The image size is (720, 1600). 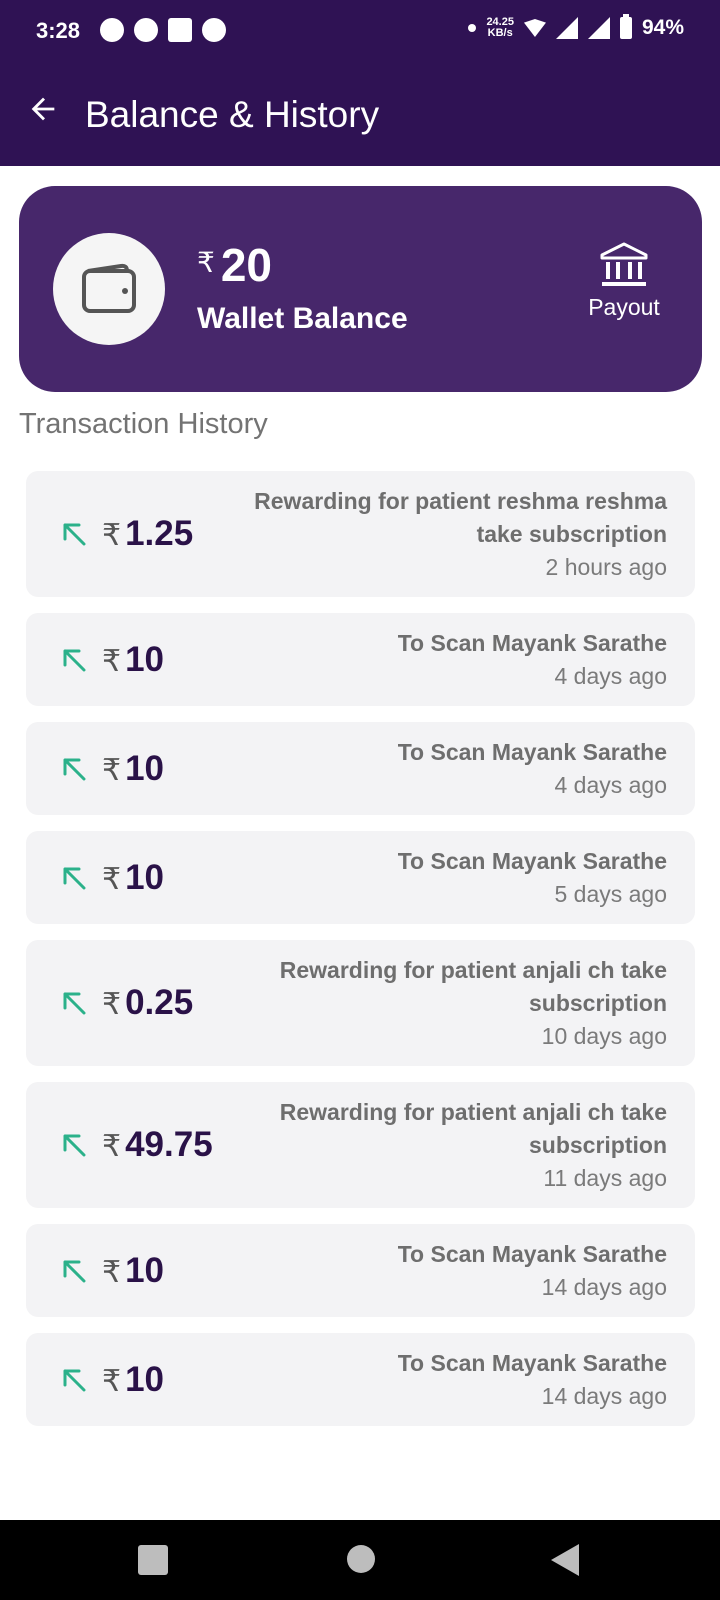 What do you see at coordinates (159, 1002) in the screenshot?
I see `amount-value: 0.25` at bounding box center [159, 1002].